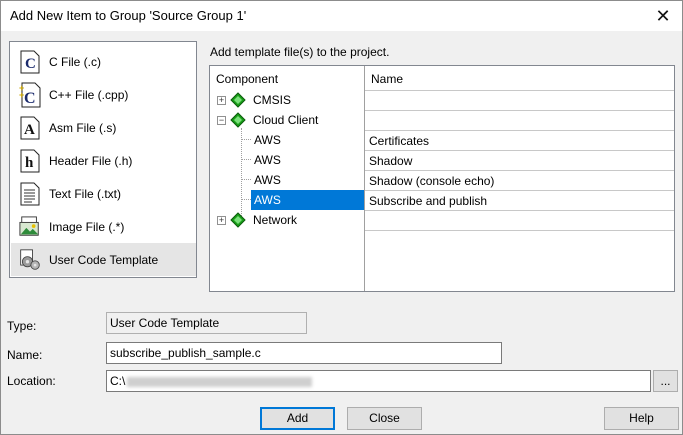  Describe the element at coordinates (83, 127) in the screenshot. I see `type-label: Asm File (.s)` at that location.